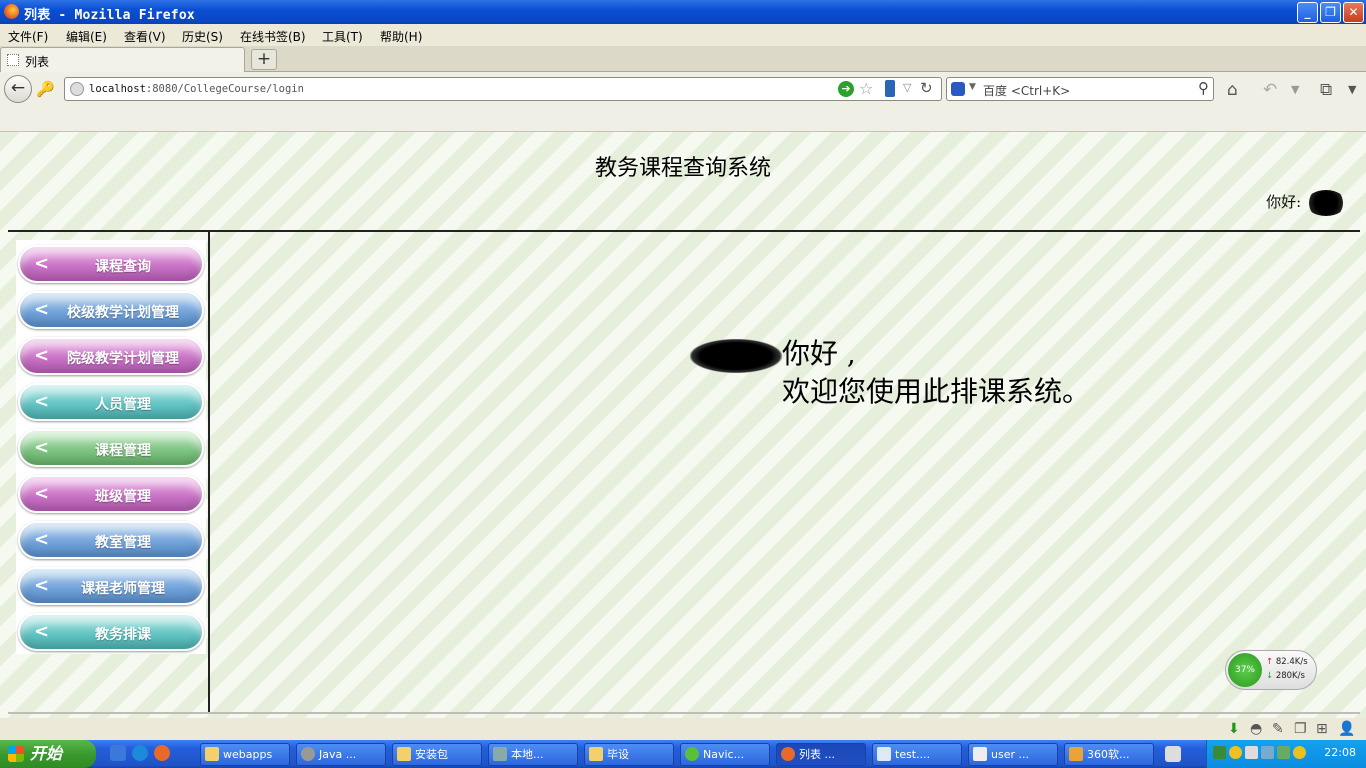  What do you see at coordinates (692, 754) in the screenshot?
I see `navicat-icon` at bounding box center [692, 754].